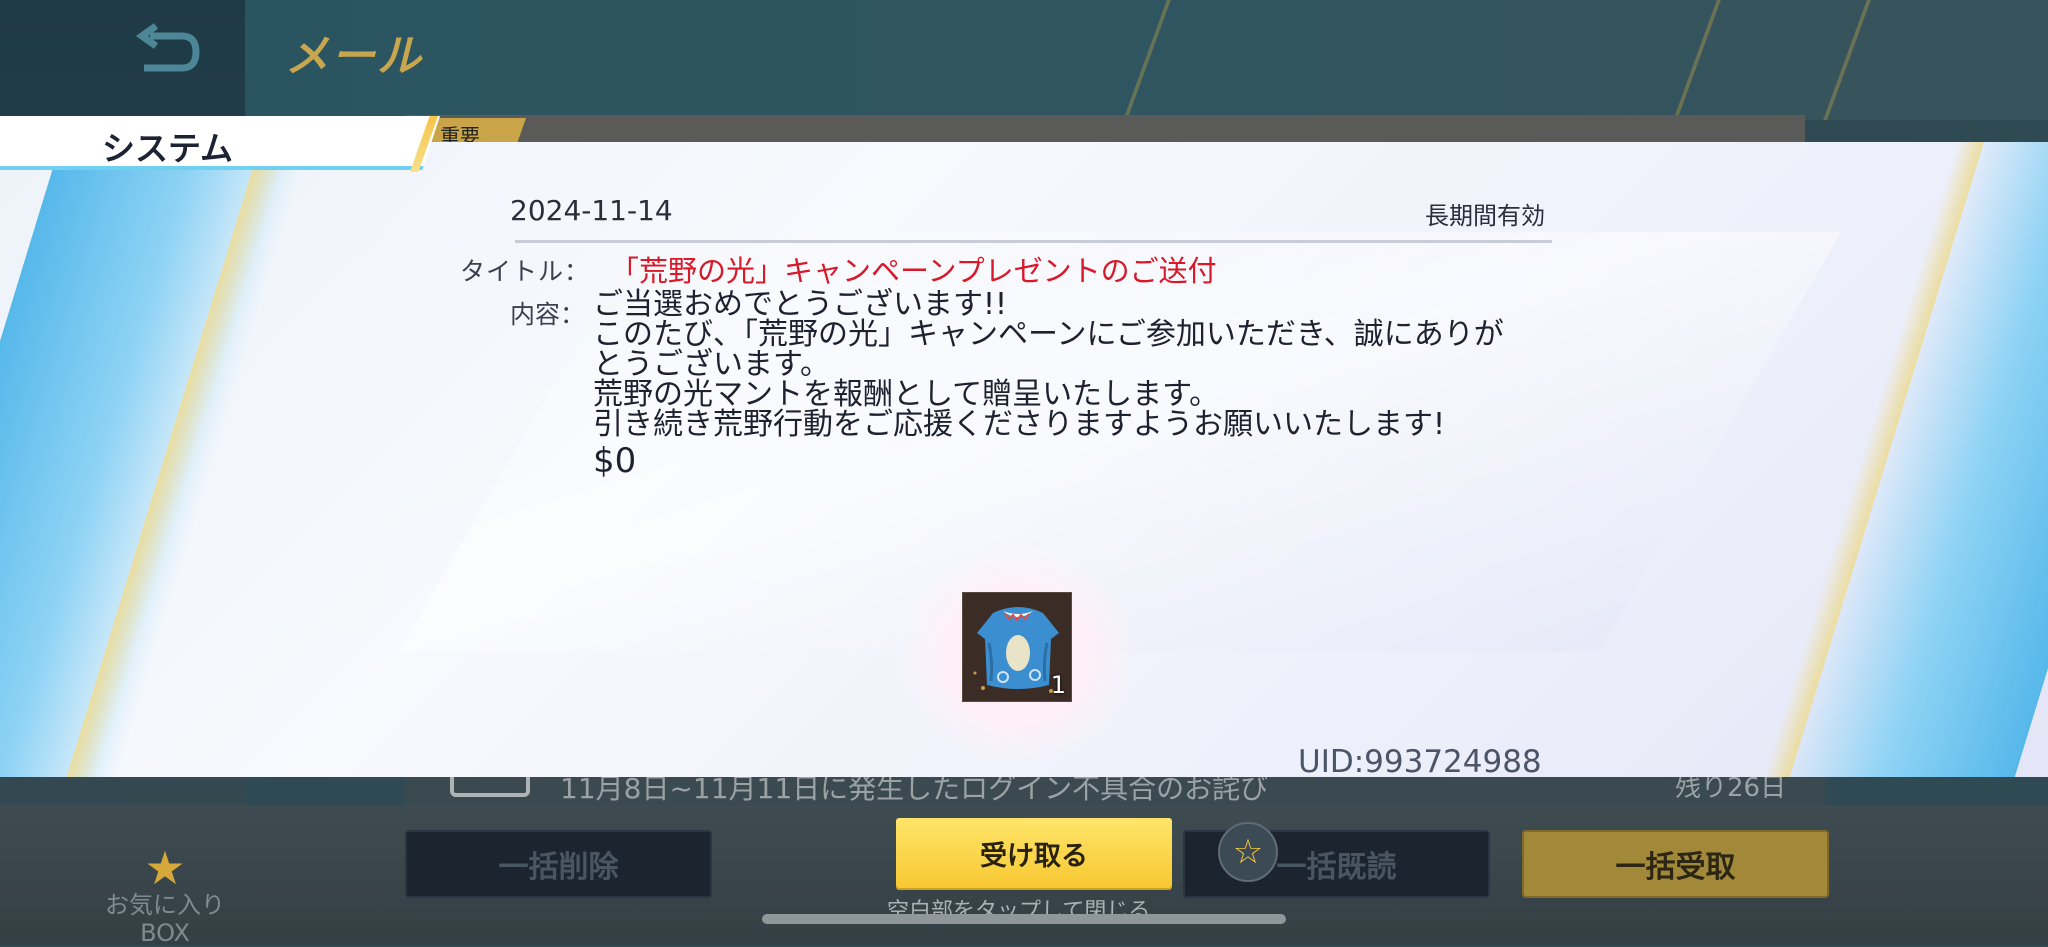 Image resolution: width=2048 pixels, height=947 pixels. I want to click on header-bar, so click(1146, 60).